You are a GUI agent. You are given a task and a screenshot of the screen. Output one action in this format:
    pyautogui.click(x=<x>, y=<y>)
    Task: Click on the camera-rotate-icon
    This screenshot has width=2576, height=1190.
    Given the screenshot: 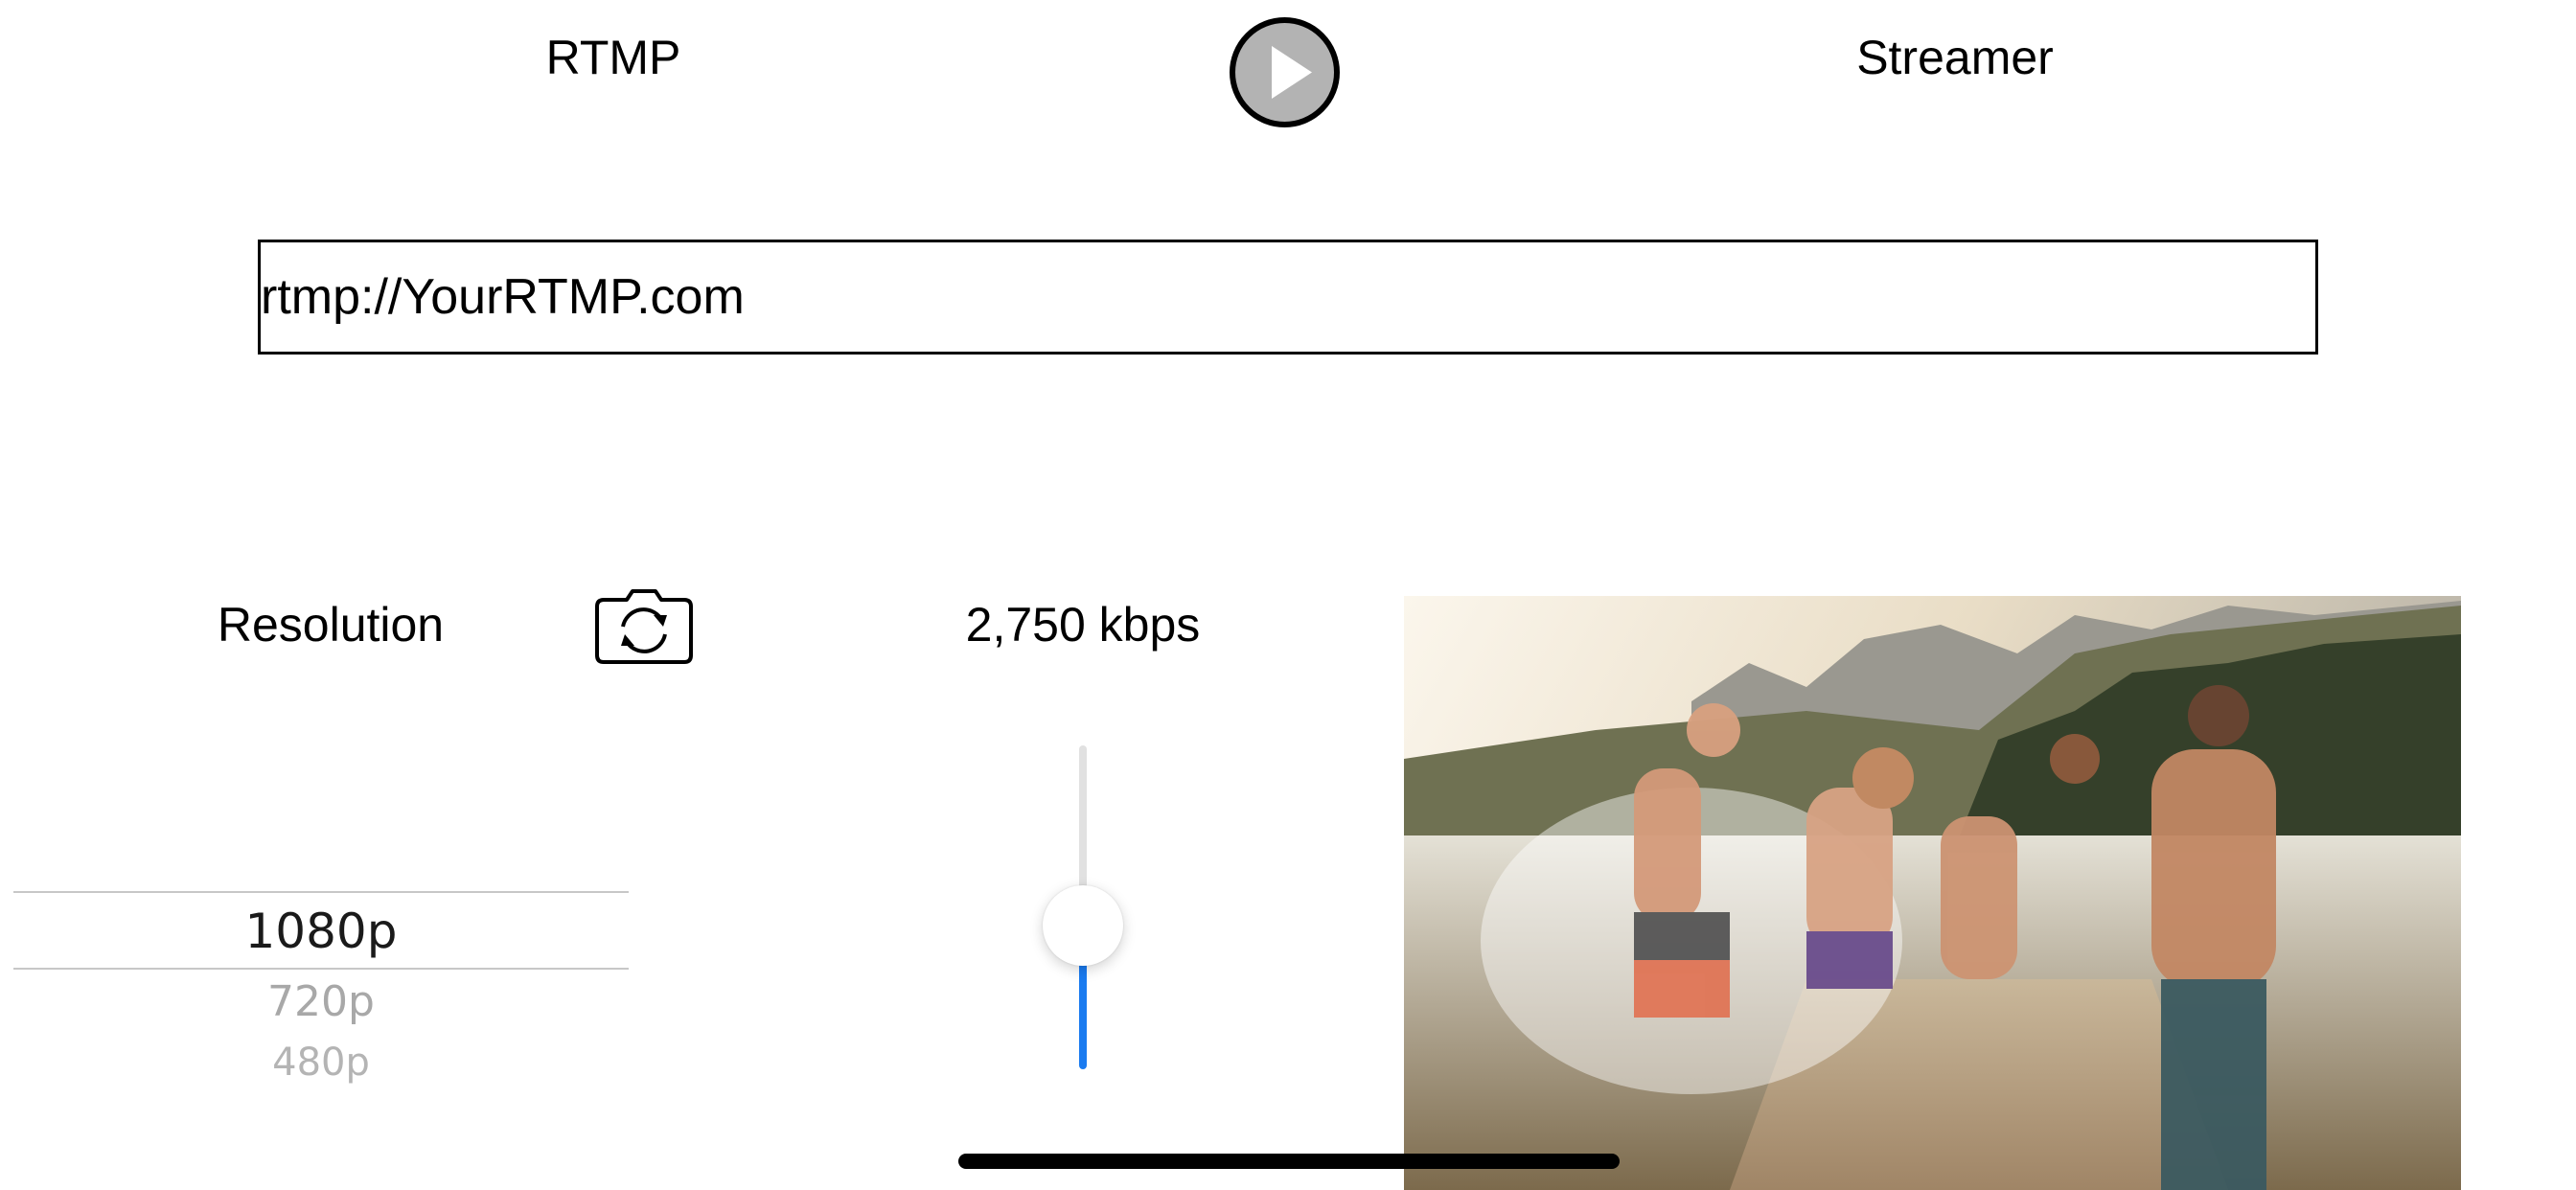 What is the action you would take?
    pyautogui.click(x=644, y=626)
    